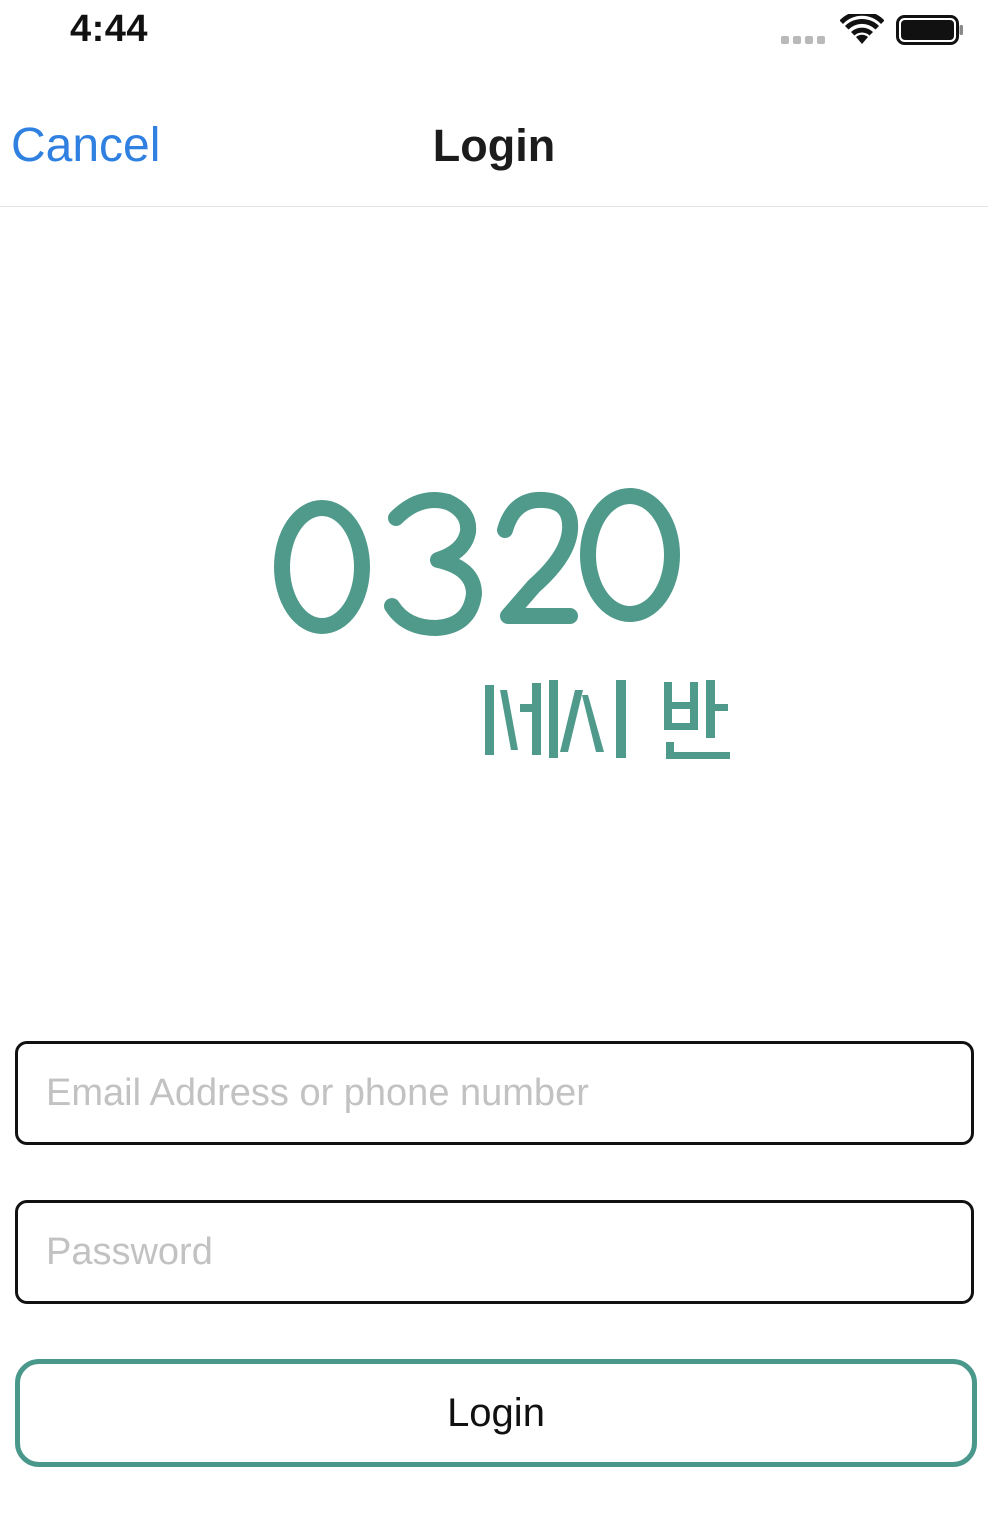  Describe the element at coordinates (109, 29) in the screenshot. I see `status-time: 4:44` at that location.